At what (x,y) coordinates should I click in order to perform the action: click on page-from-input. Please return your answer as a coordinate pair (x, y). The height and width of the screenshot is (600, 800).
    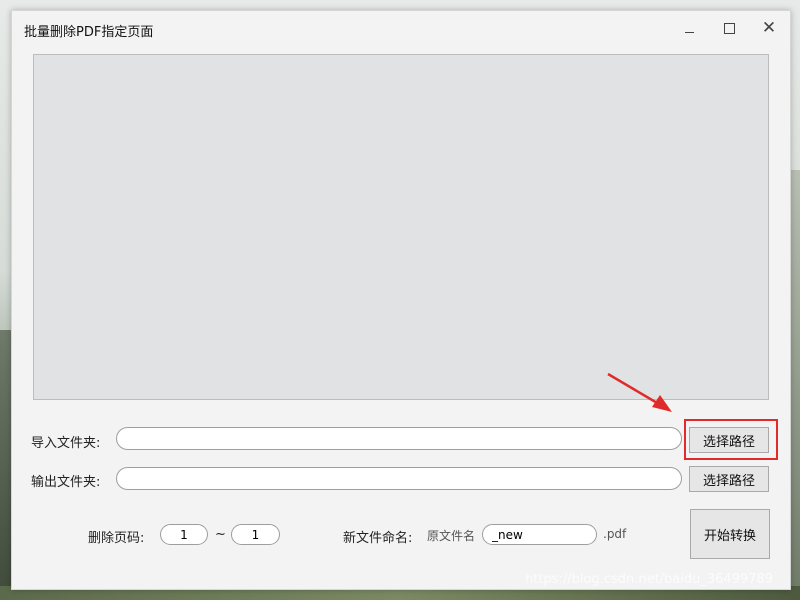
    Looking at the image, I should click on (184, 534).